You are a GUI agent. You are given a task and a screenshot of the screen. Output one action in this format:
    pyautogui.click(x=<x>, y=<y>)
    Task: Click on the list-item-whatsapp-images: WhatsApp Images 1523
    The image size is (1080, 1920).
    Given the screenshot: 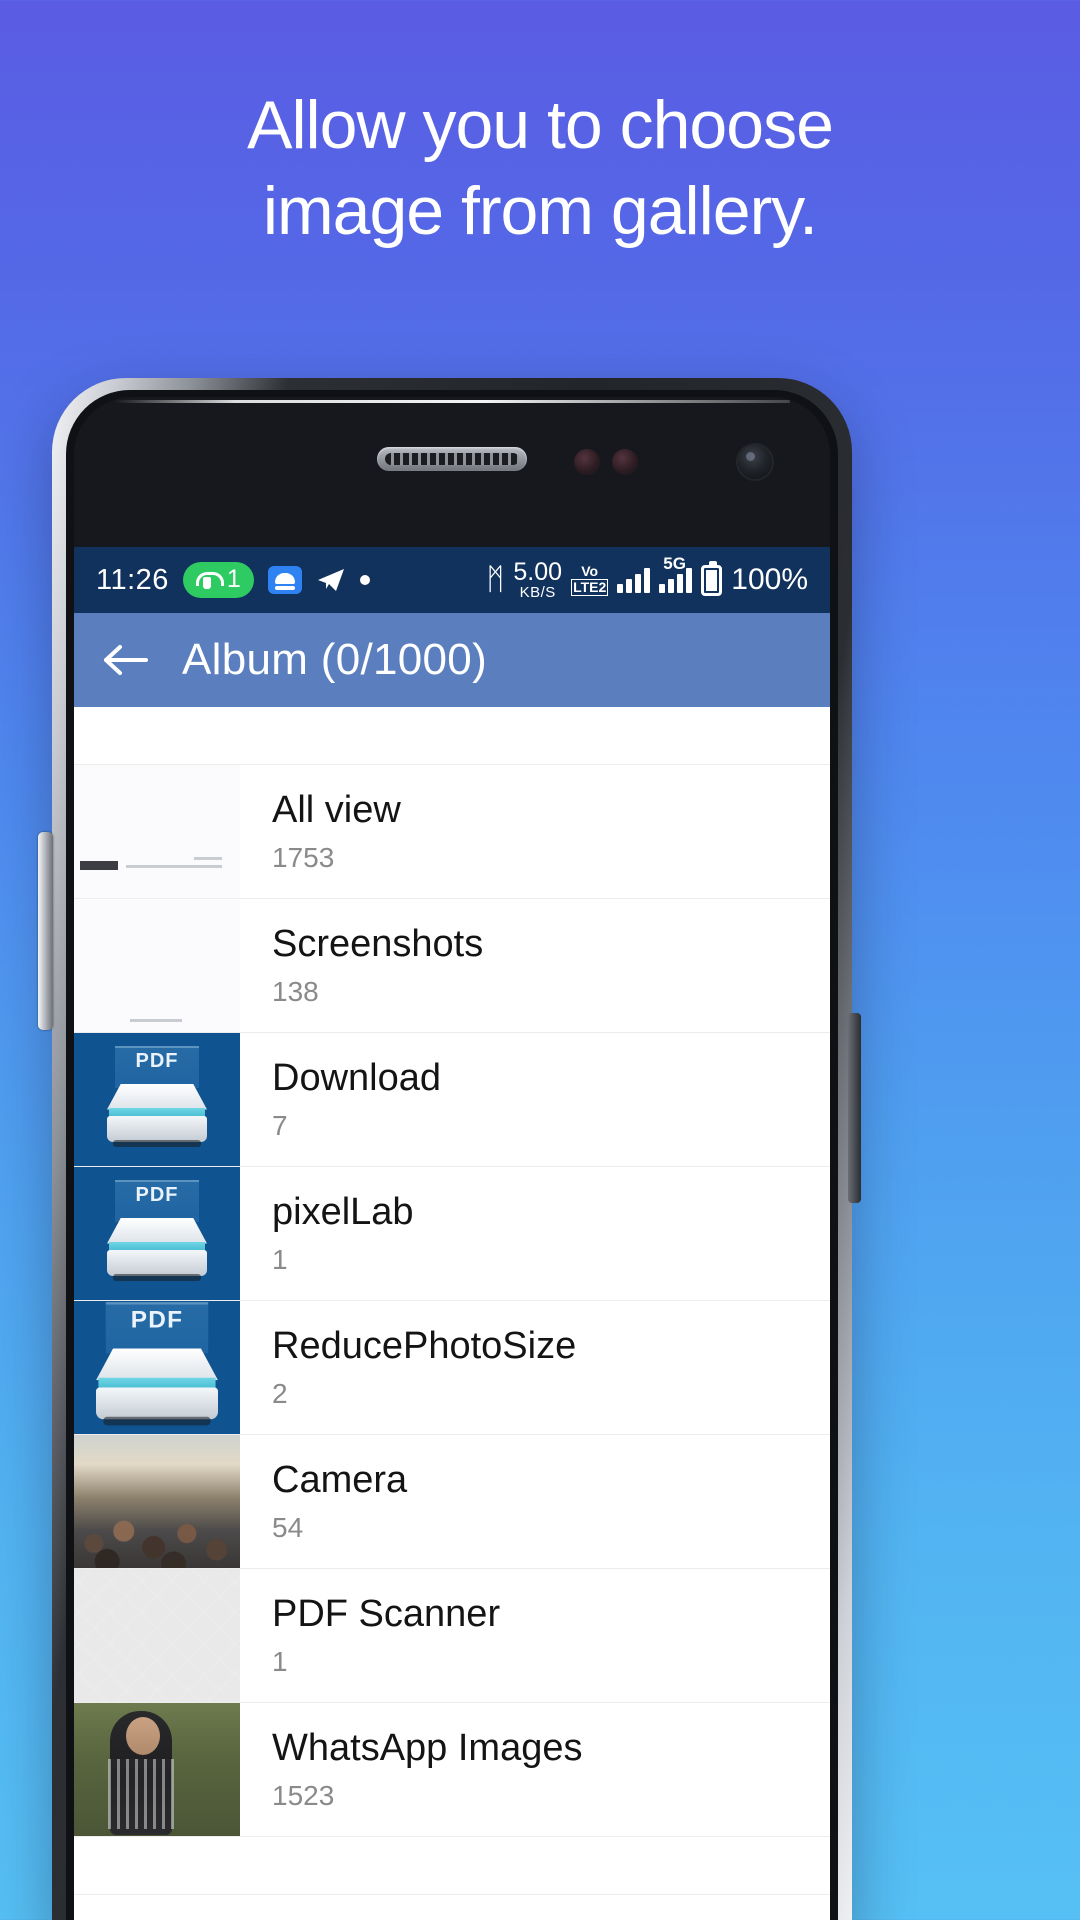 What is the action you would take?
    pyautogui.click(x=452, y=1770)
    